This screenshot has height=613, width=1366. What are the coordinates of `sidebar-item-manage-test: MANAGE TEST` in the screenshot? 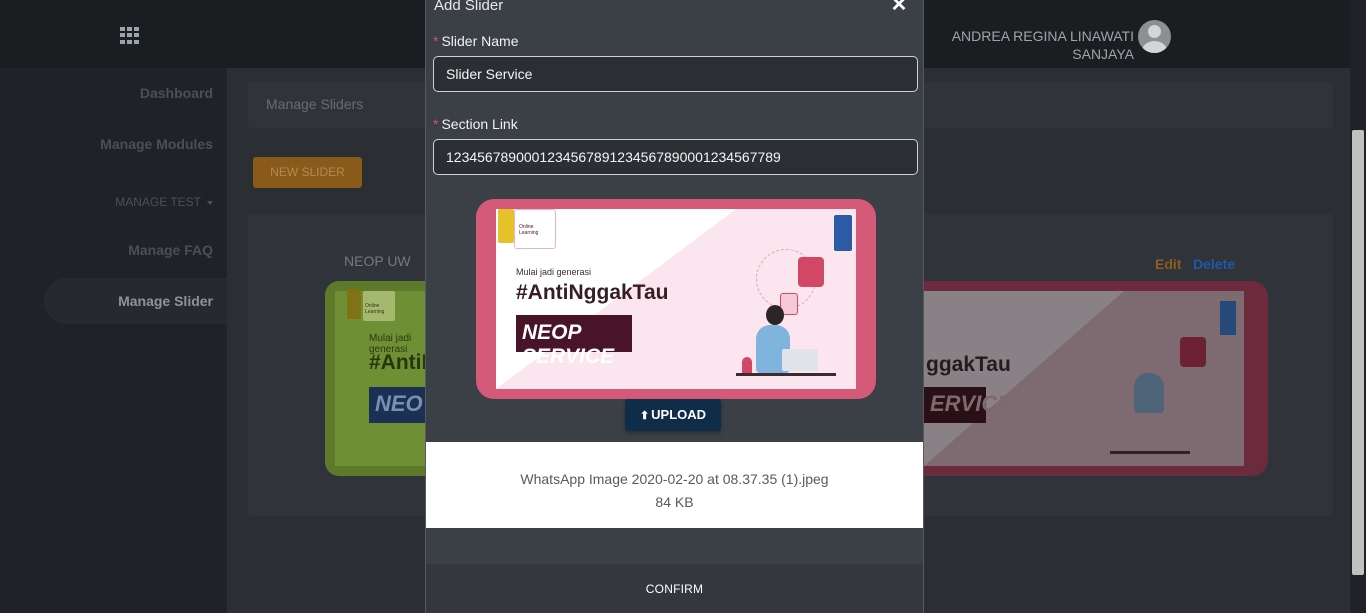 It's located at (164, 202).